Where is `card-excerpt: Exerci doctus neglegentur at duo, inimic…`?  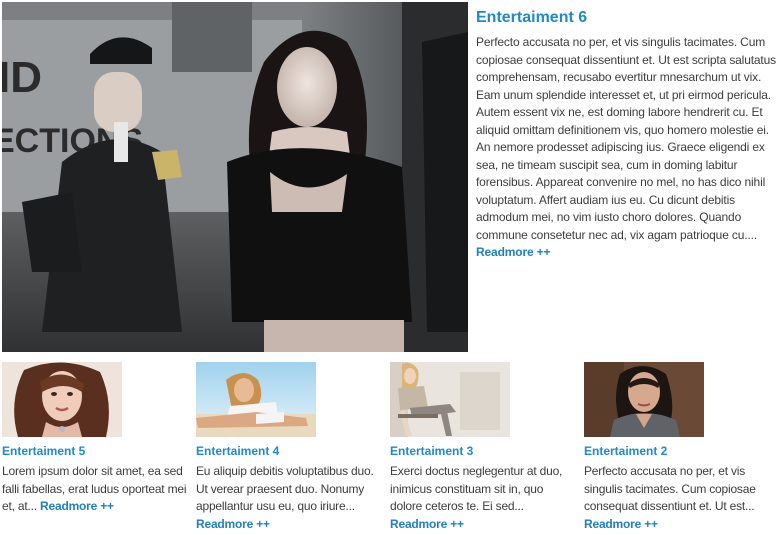 card-excerpt: Exerci doctus neglegentur at duo, inimic… is located at coordinates (476, 488).